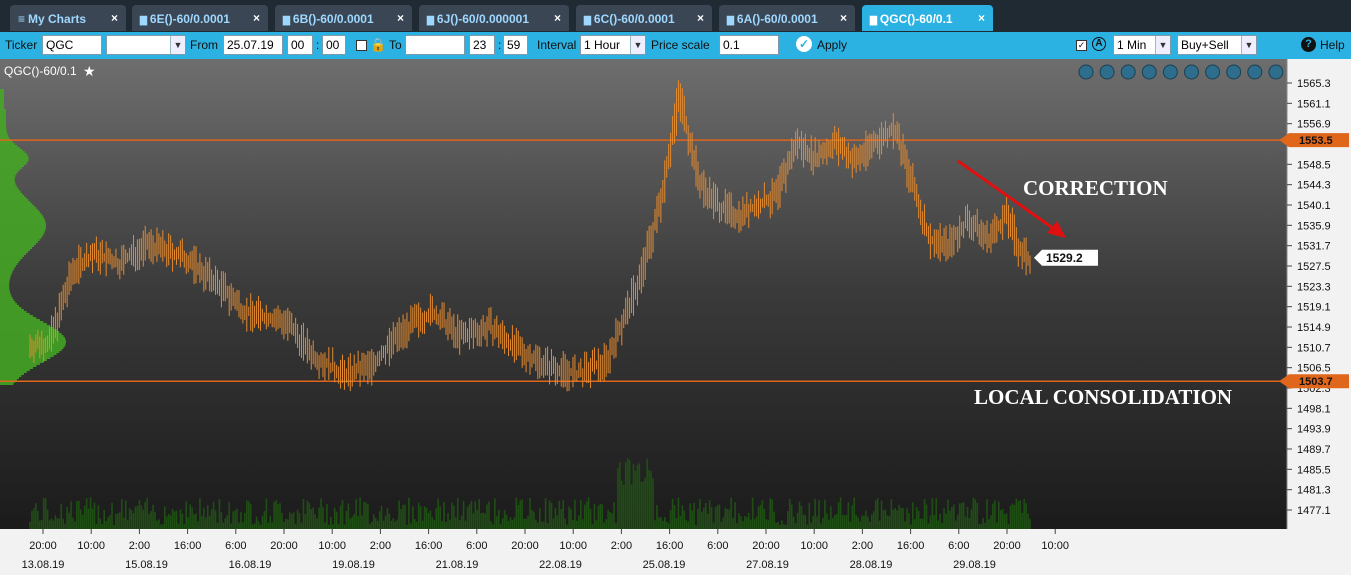 The height and width of the screenshot is (575, 1351). What do you see at coordinates (916, 19) in the screenshot?
I see `tab-label: QGC()-60/0.1` at bounding box center [916, 19].